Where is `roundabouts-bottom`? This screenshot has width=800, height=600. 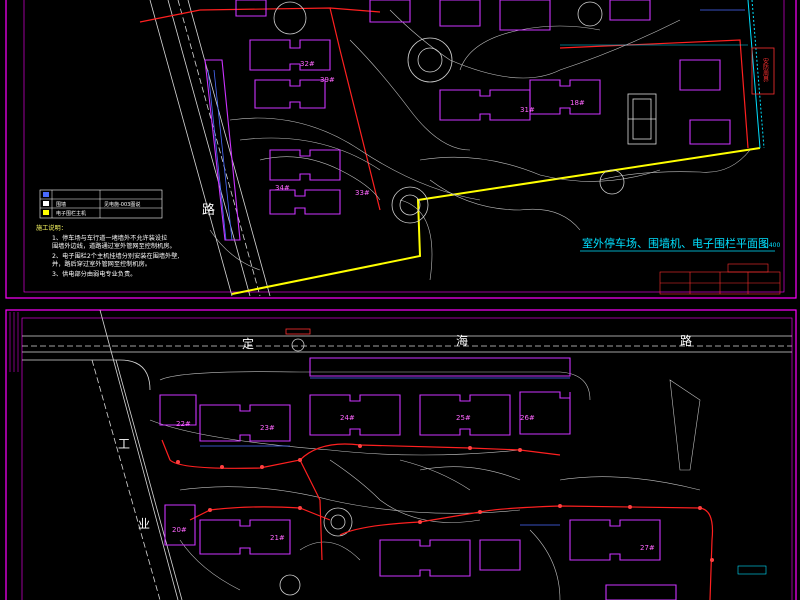 roundabouts-bottom is located at coordinates (316, 467).